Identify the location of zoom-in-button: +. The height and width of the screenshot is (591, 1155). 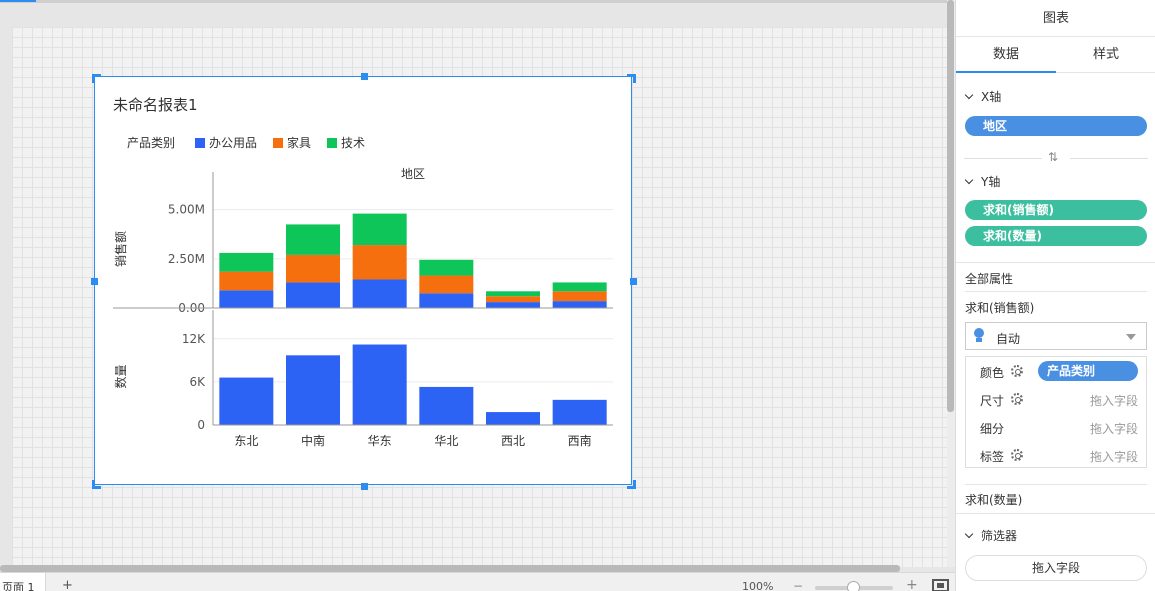
(912, 584).